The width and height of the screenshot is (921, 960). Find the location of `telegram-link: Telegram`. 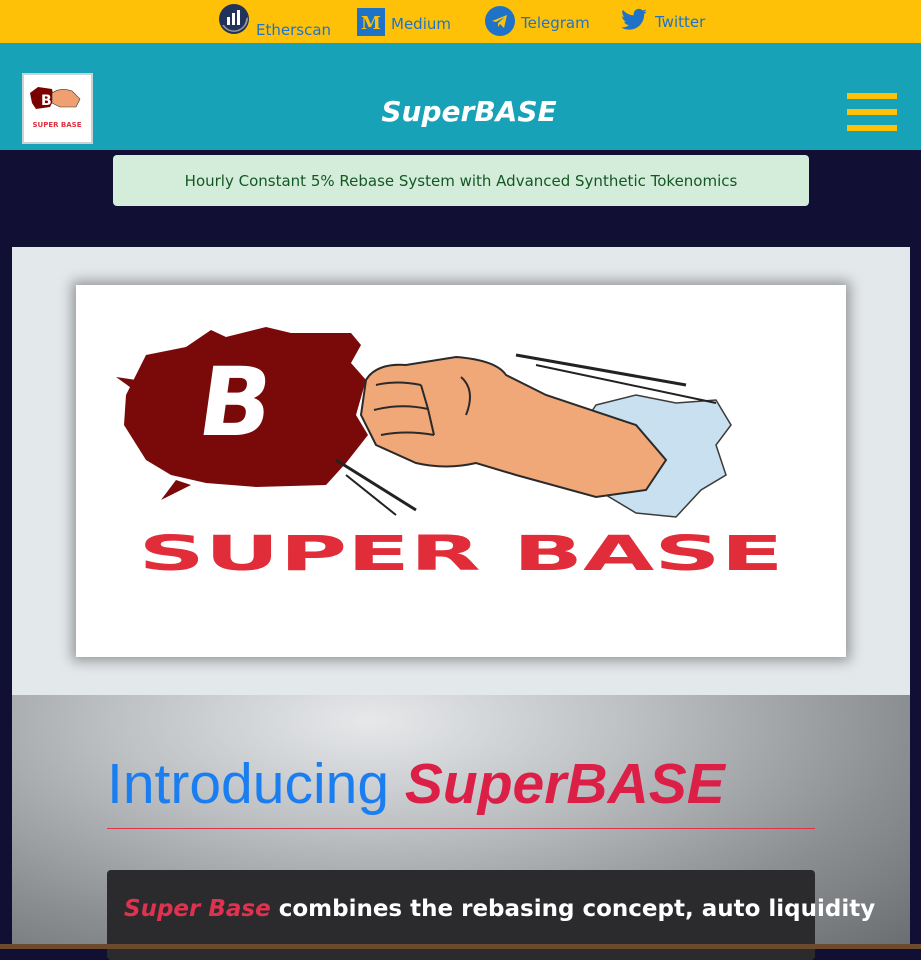

telegram-link: Telegram is located at coordinates (537, 23).